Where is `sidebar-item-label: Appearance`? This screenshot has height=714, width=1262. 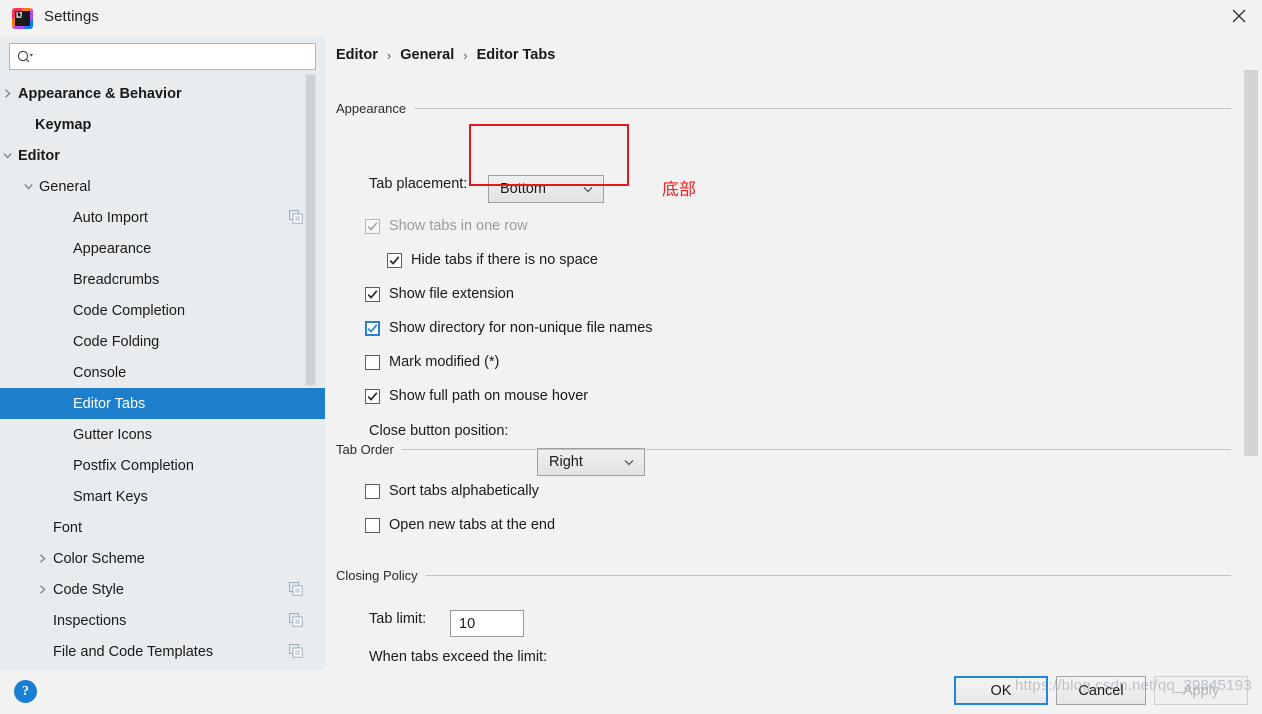
sidebar-item-label: Appearance is located at coordinates (112, 248).